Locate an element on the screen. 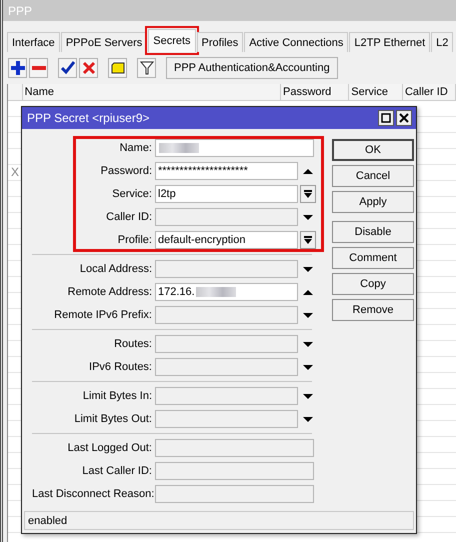  filter-button is located at coordinates (146, 68).